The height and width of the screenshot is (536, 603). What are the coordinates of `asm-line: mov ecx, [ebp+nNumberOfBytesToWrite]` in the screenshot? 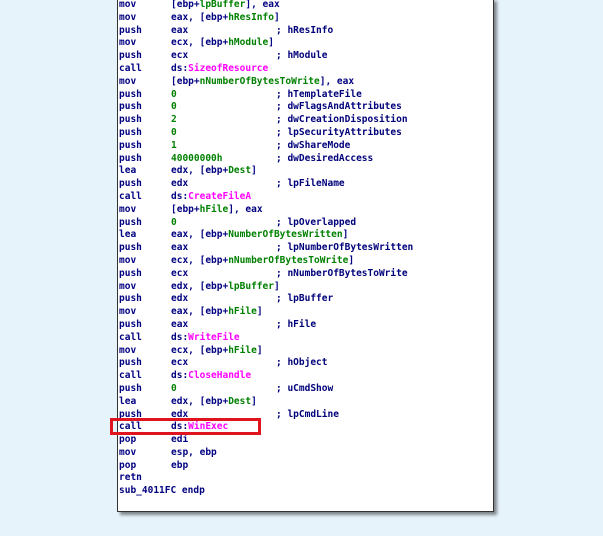 It's located at (306, 261).